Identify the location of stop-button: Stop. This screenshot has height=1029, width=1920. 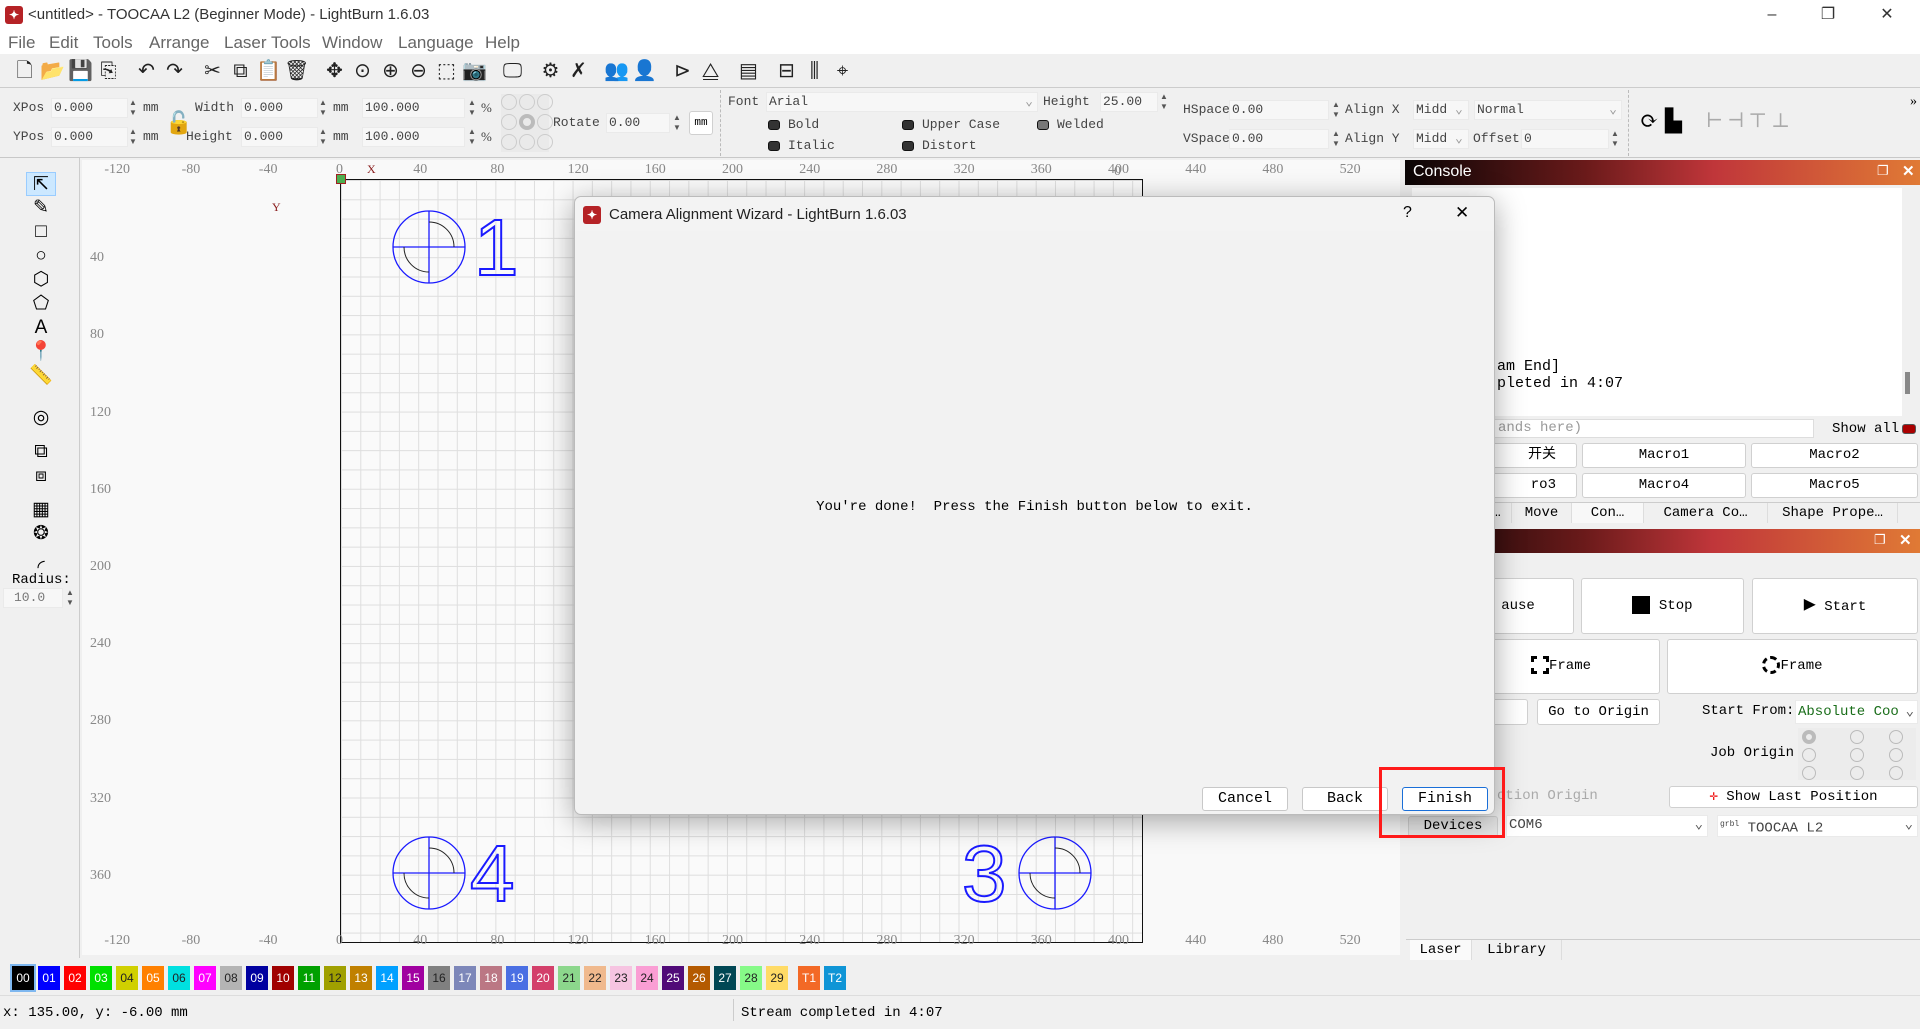
(1662, 606).